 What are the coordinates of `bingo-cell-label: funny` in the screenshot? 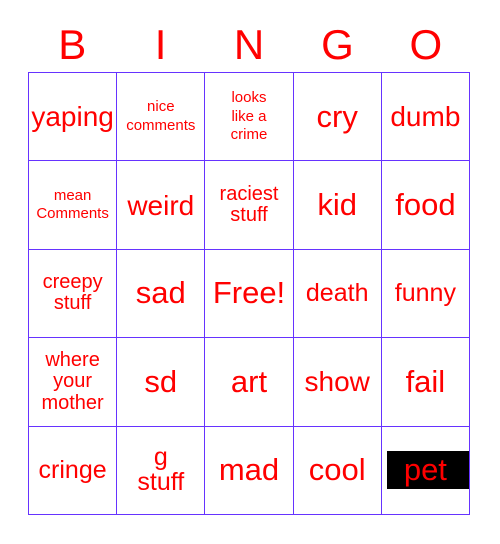 It's located at (425, 292).